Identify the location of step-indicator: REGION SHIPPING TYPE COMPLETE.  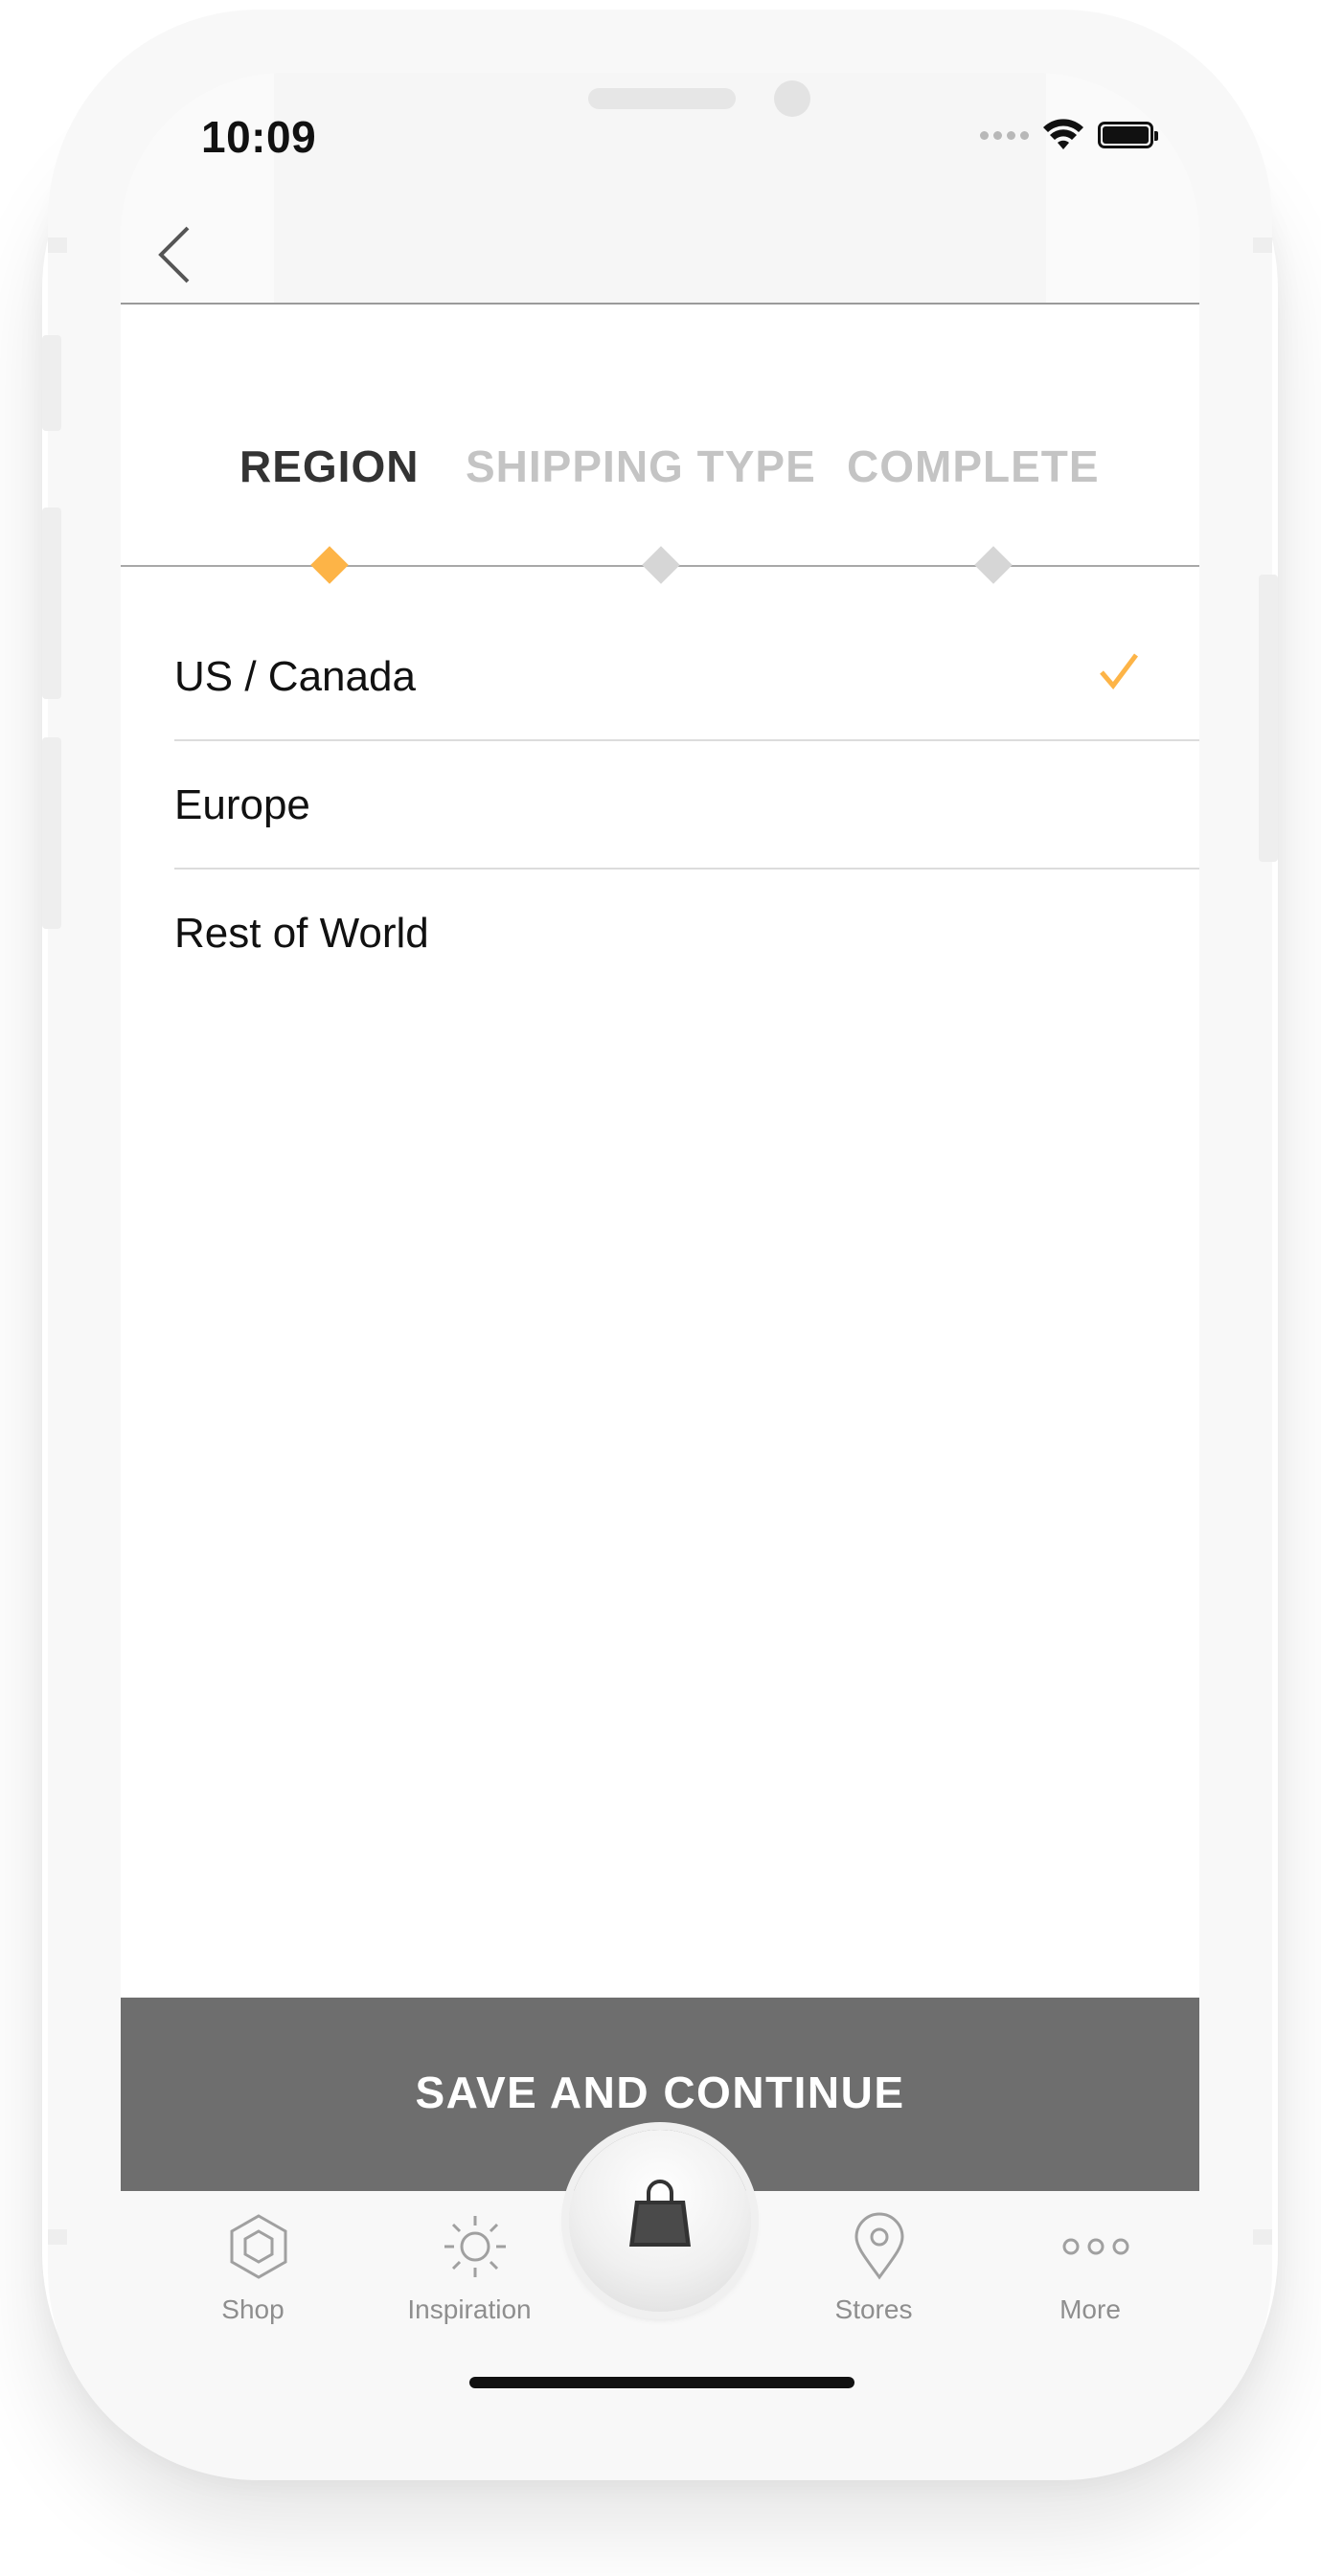
(660, 469).